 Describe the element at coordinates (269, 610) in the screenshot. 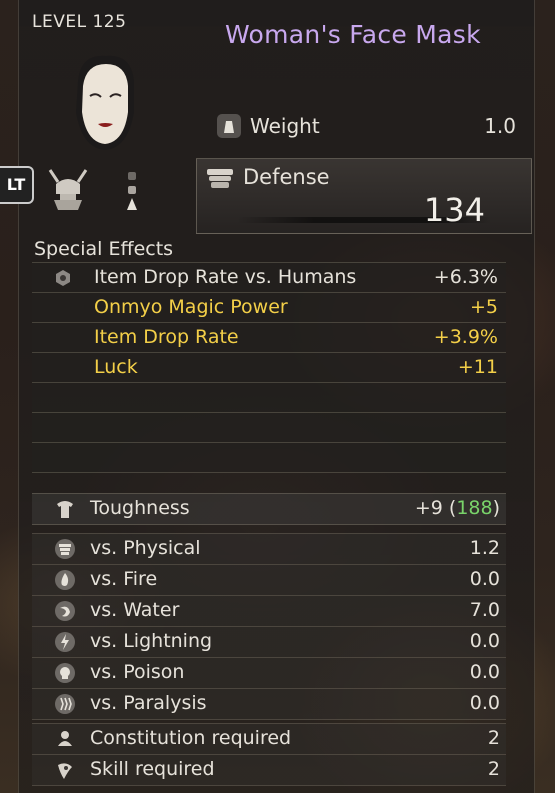

I see `resistance-row-water: vs. Water 7.0` at that location.